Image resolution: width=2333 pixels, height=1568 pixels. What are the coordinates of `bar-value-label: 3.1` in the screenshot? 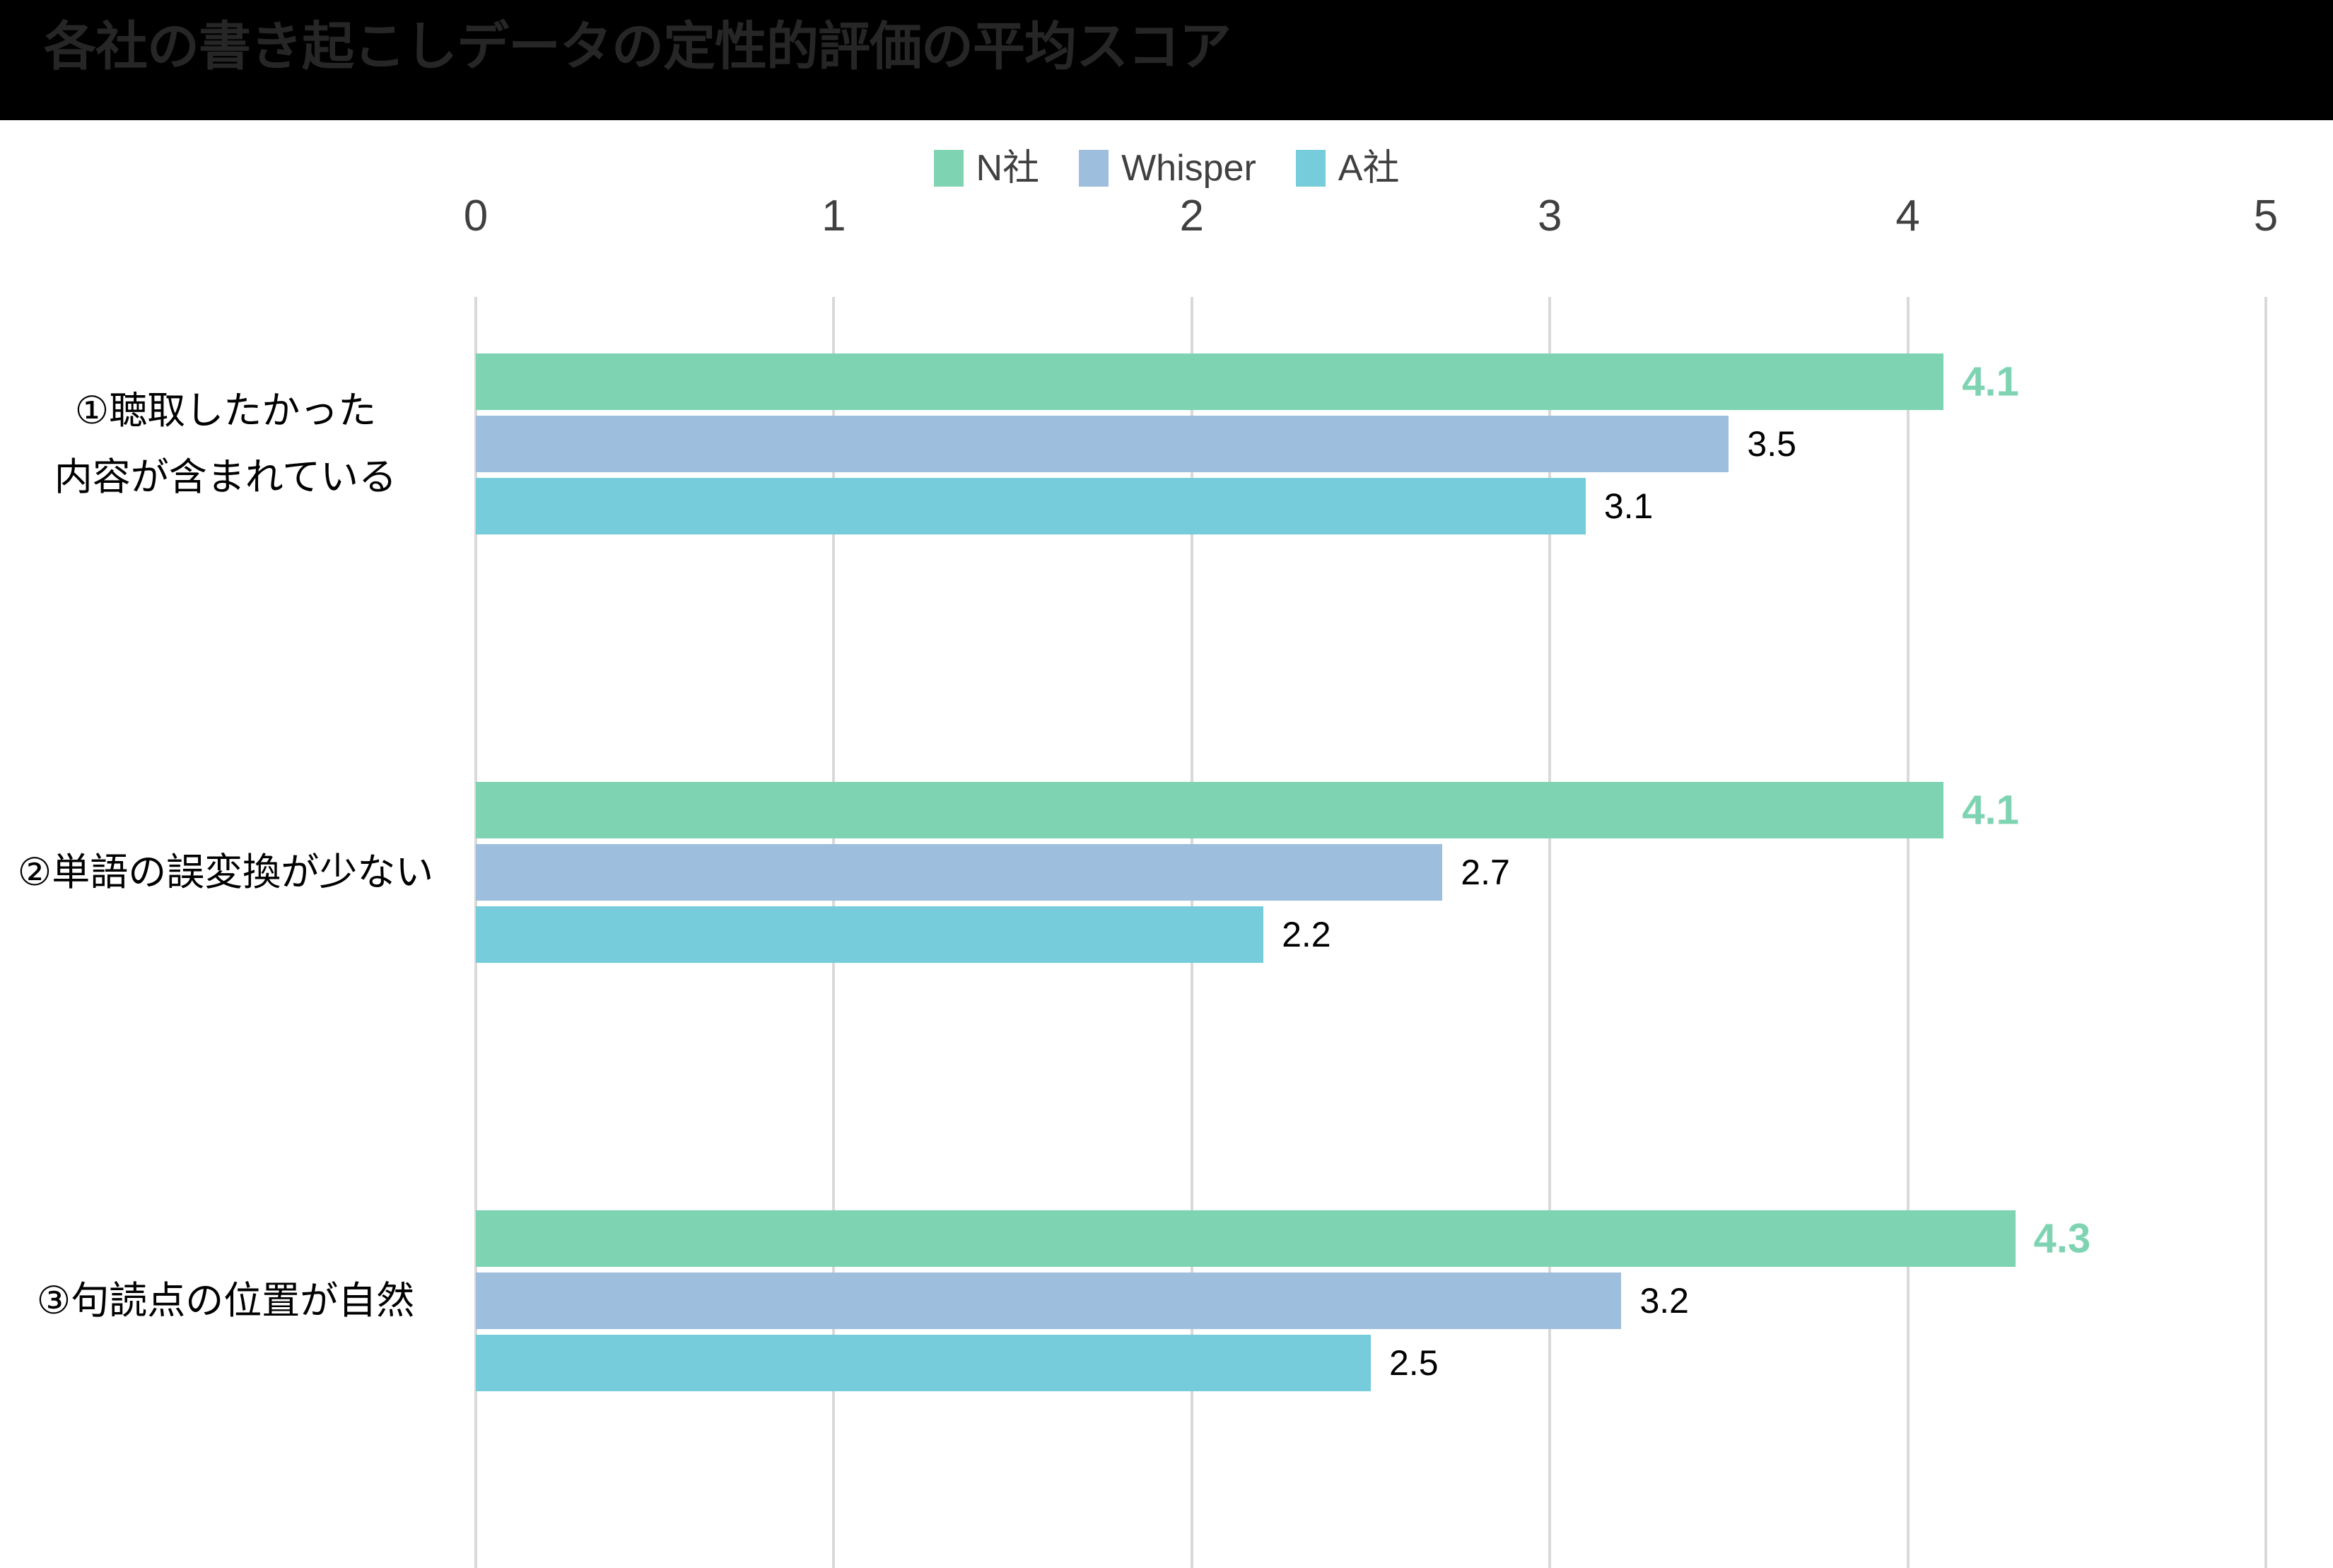 It's located at (1629, 506).